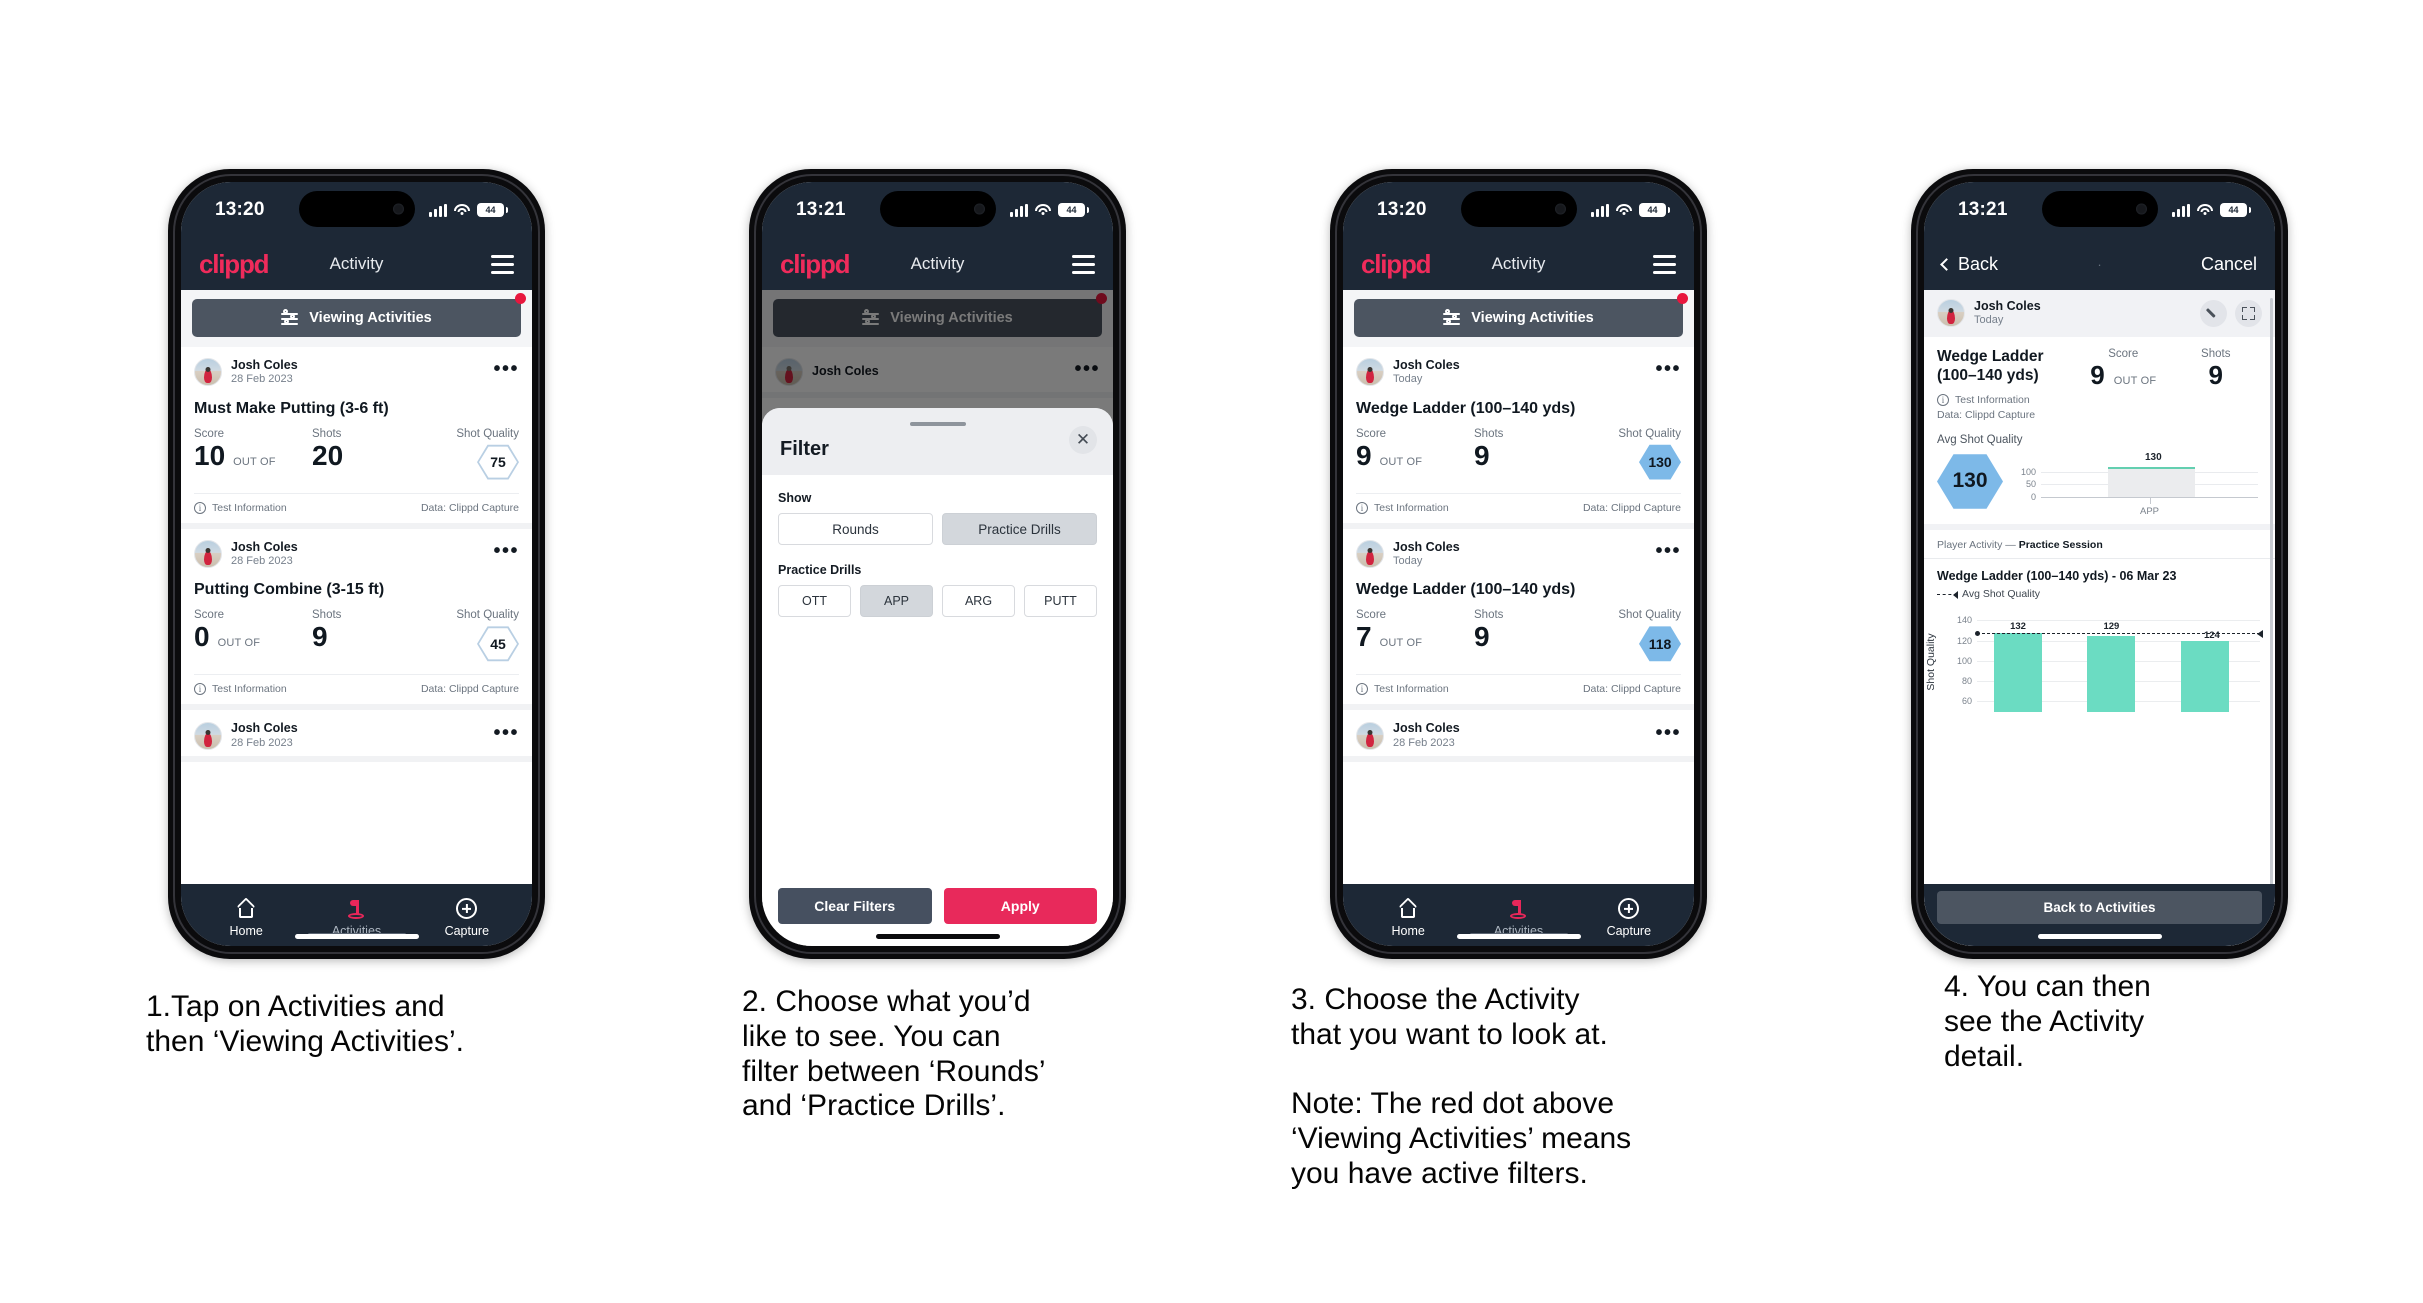  I want to click on drill-chip-app: APP, so click(896, 601).